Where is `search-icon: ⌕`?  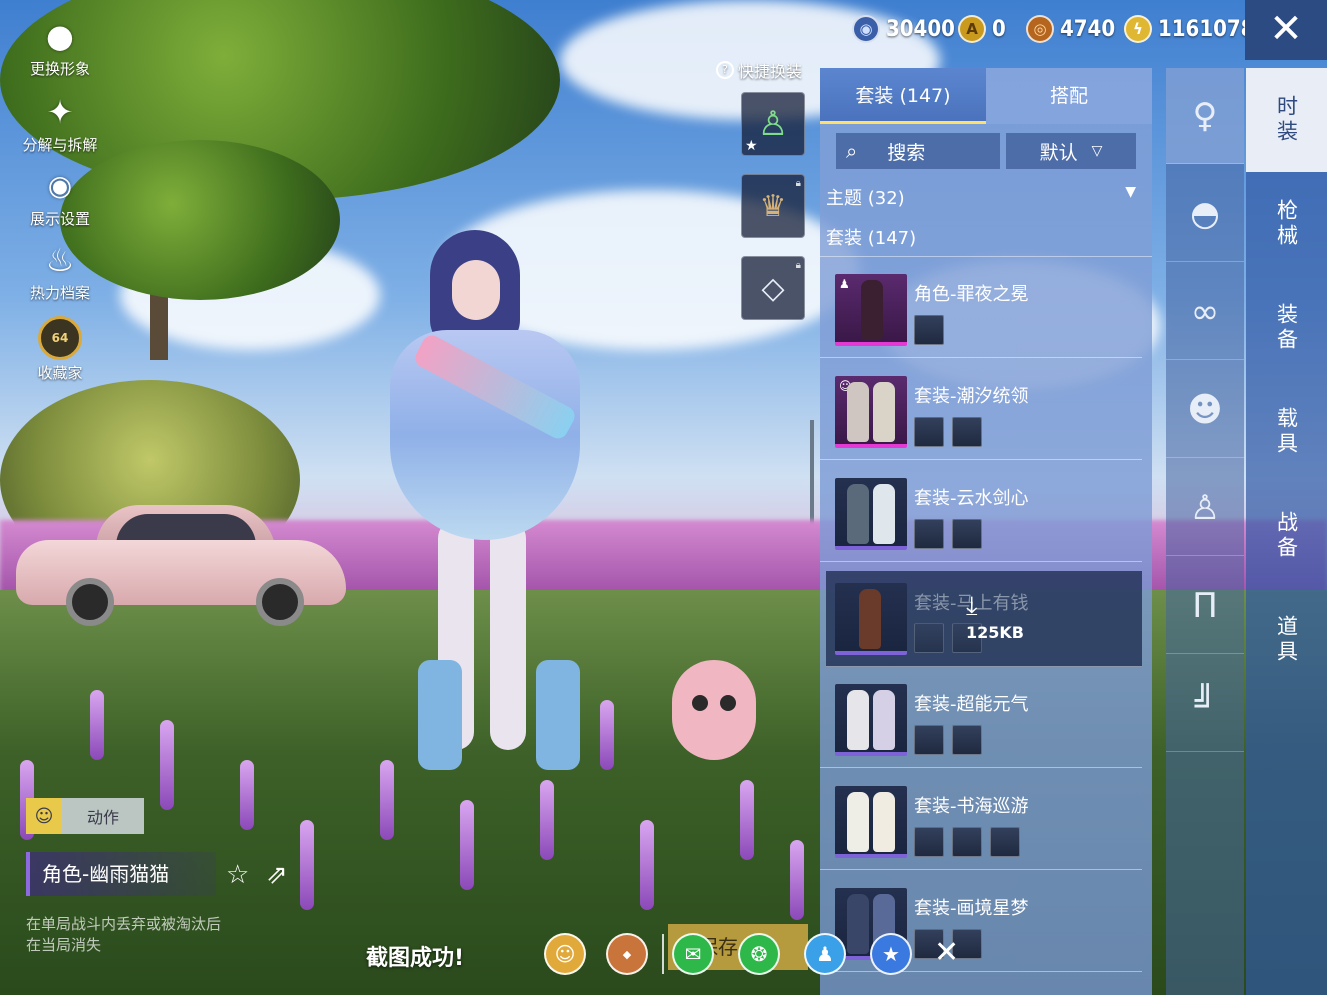
search-icon: ⌕ is located at coordinates (852, 151).